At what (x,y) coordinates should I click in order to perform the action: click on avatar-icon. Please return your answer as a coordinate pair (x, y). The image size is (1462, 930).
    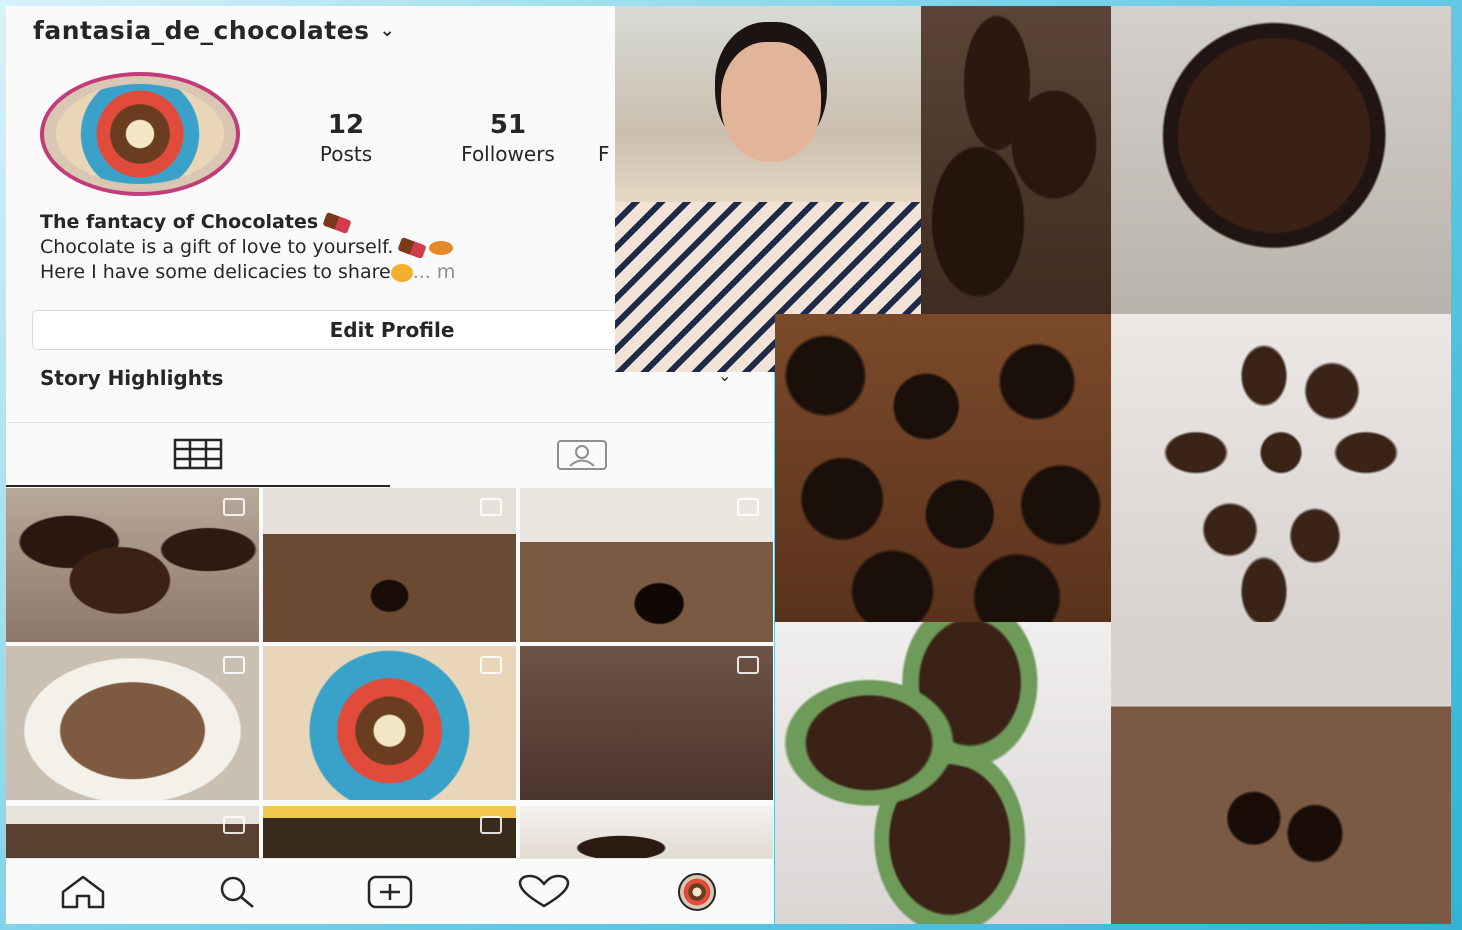
    Looking at the image, I should click on (697, 891).